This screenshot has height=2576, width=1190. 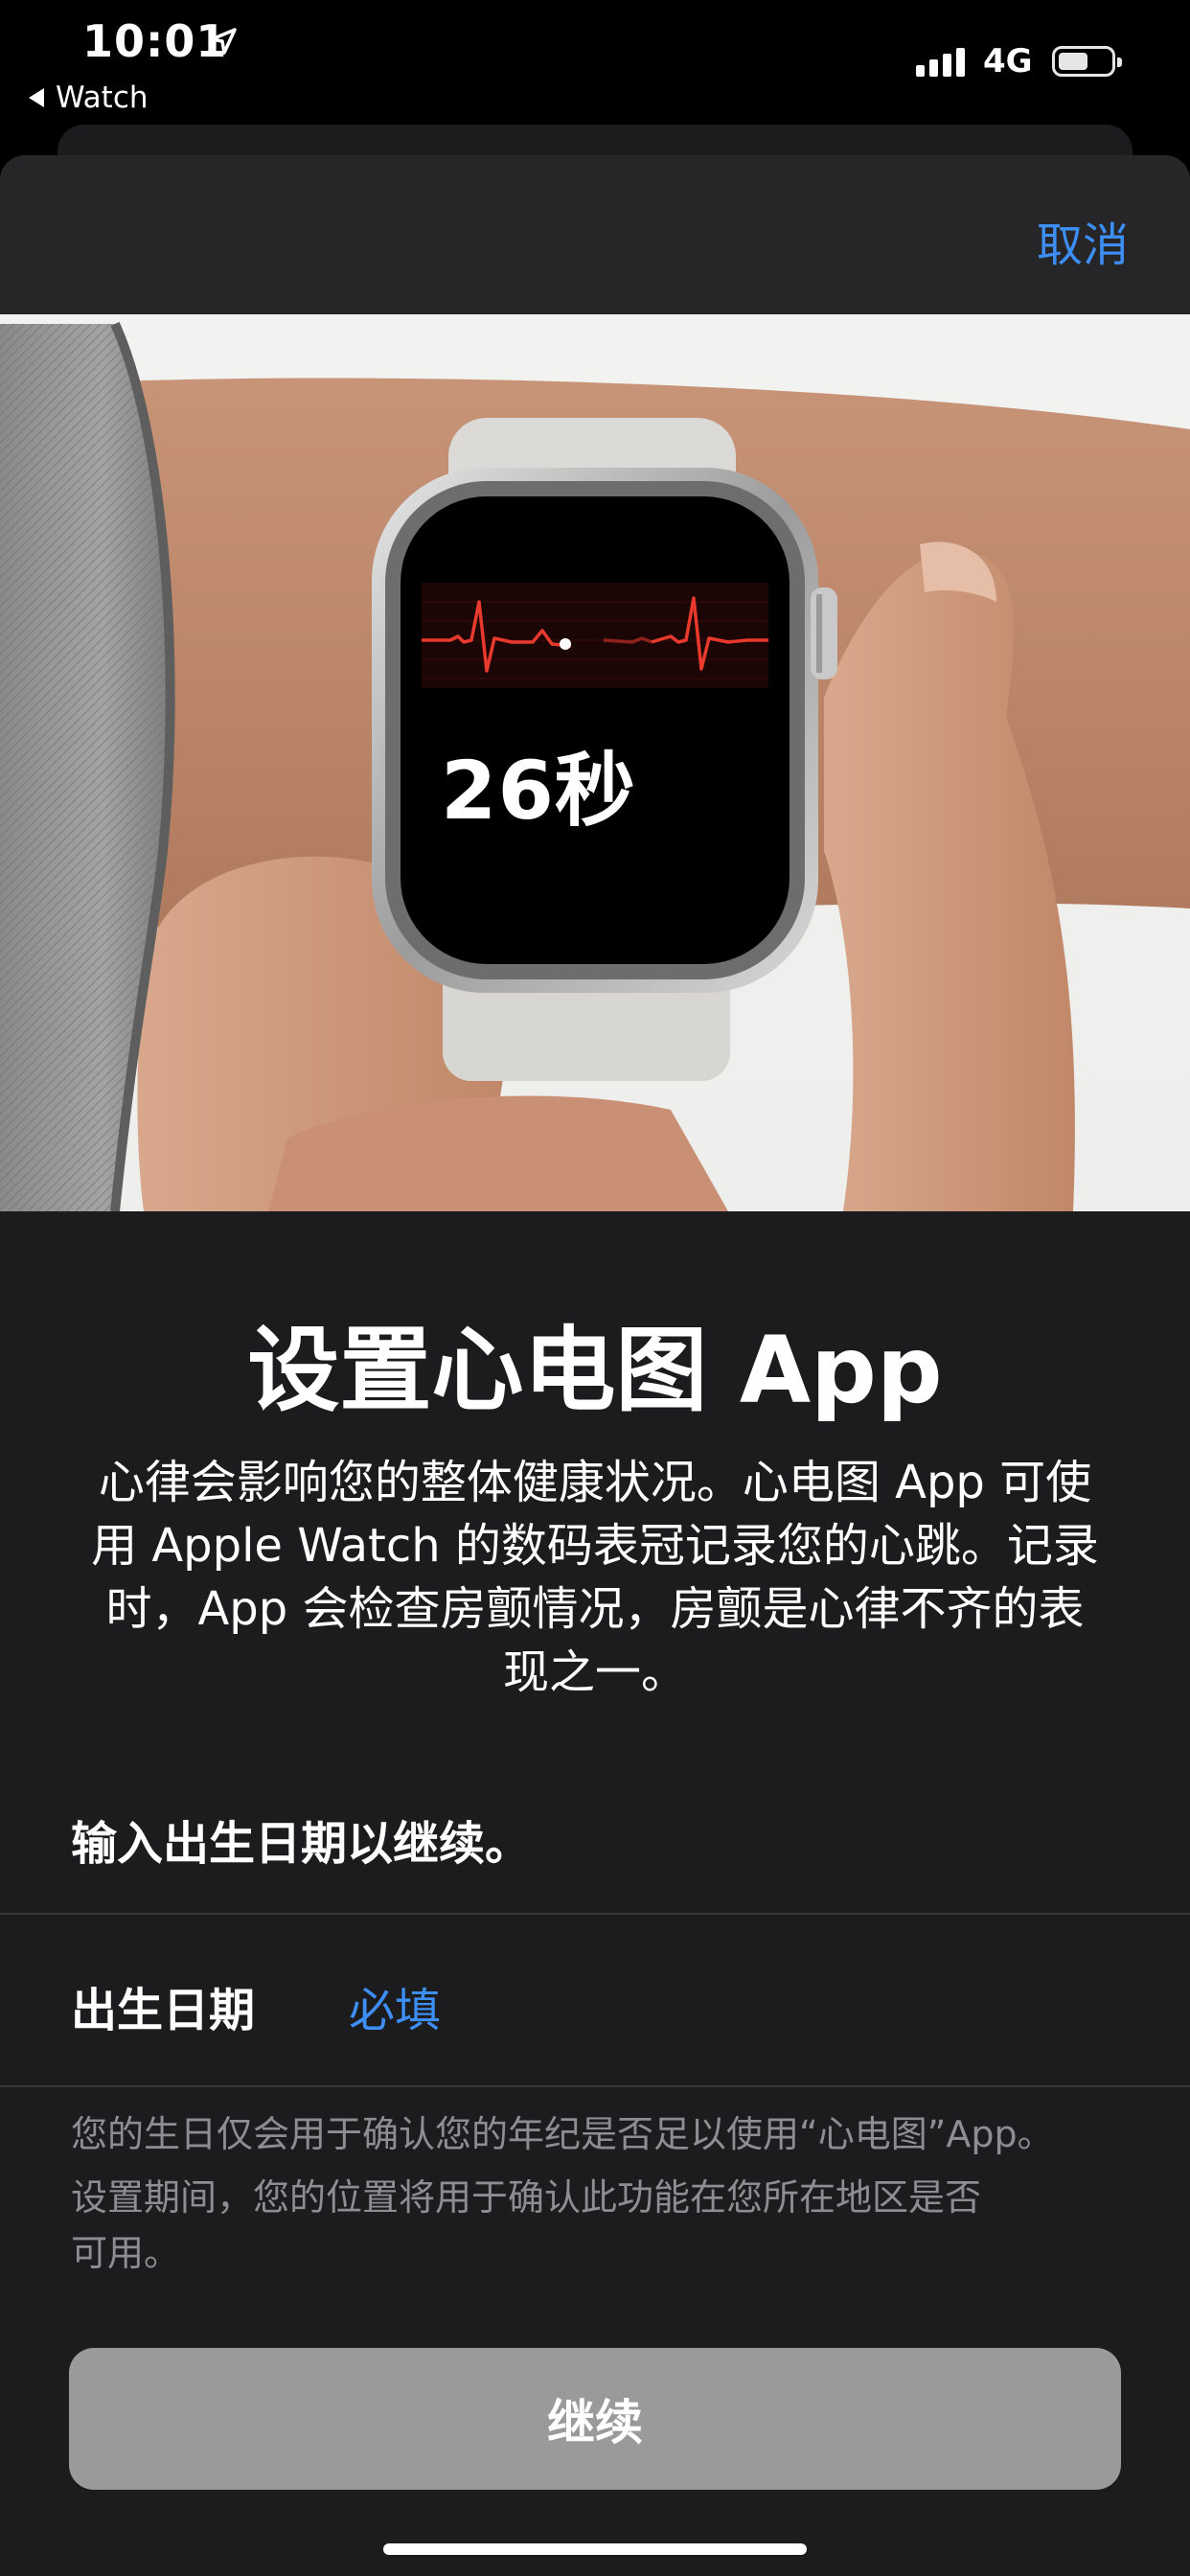 What do you see at coordinates (155, 41) in the screenshot?
I see `status-time: 10:01` at bounding box center [155, 41].